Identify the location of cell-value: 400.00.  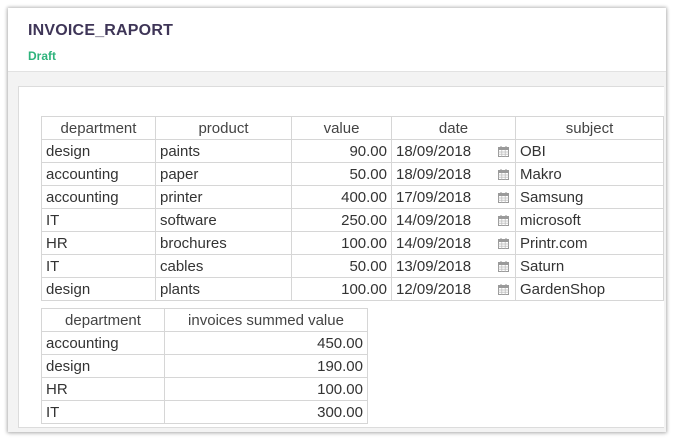
(341, 197).